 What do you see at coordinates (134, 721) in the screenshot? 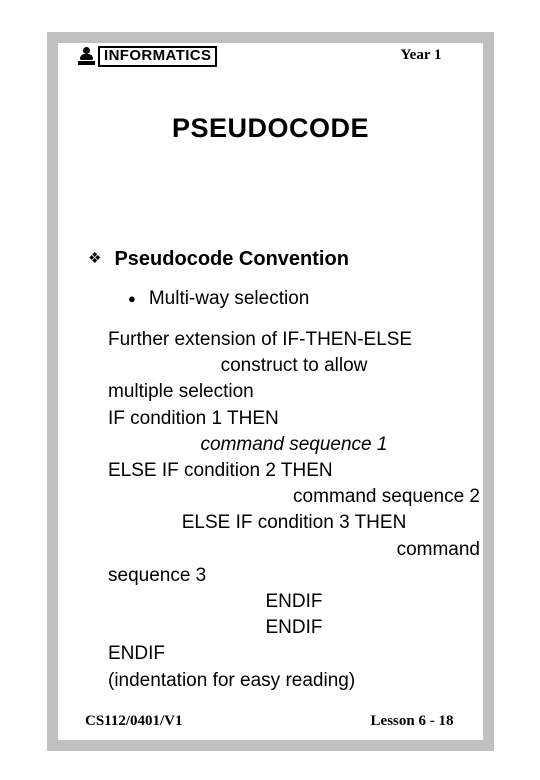
I see `footer-course-code: CS112/0401/V1` at bounding box center [134, 721].